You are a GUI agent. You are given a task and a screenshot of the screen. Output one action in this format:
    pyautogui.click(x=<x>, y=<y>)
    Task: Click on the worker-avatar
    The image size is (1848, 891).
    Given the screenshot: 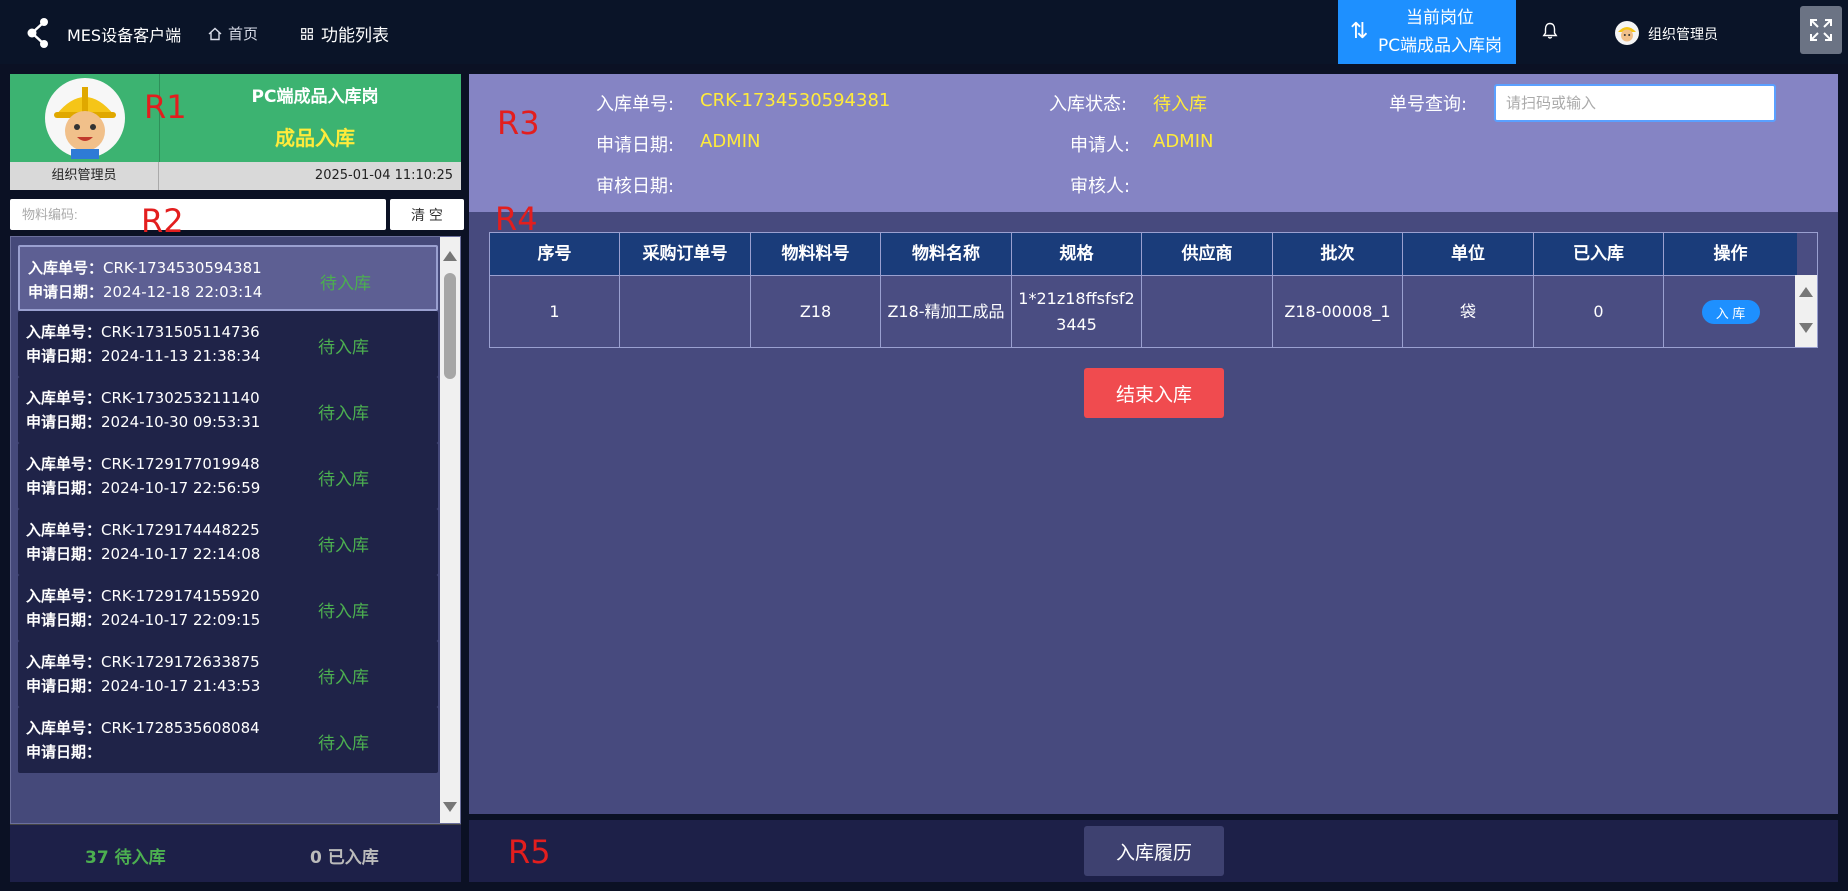 What is the action you would take?
    pyautogui.click(x=85, y=118)
    